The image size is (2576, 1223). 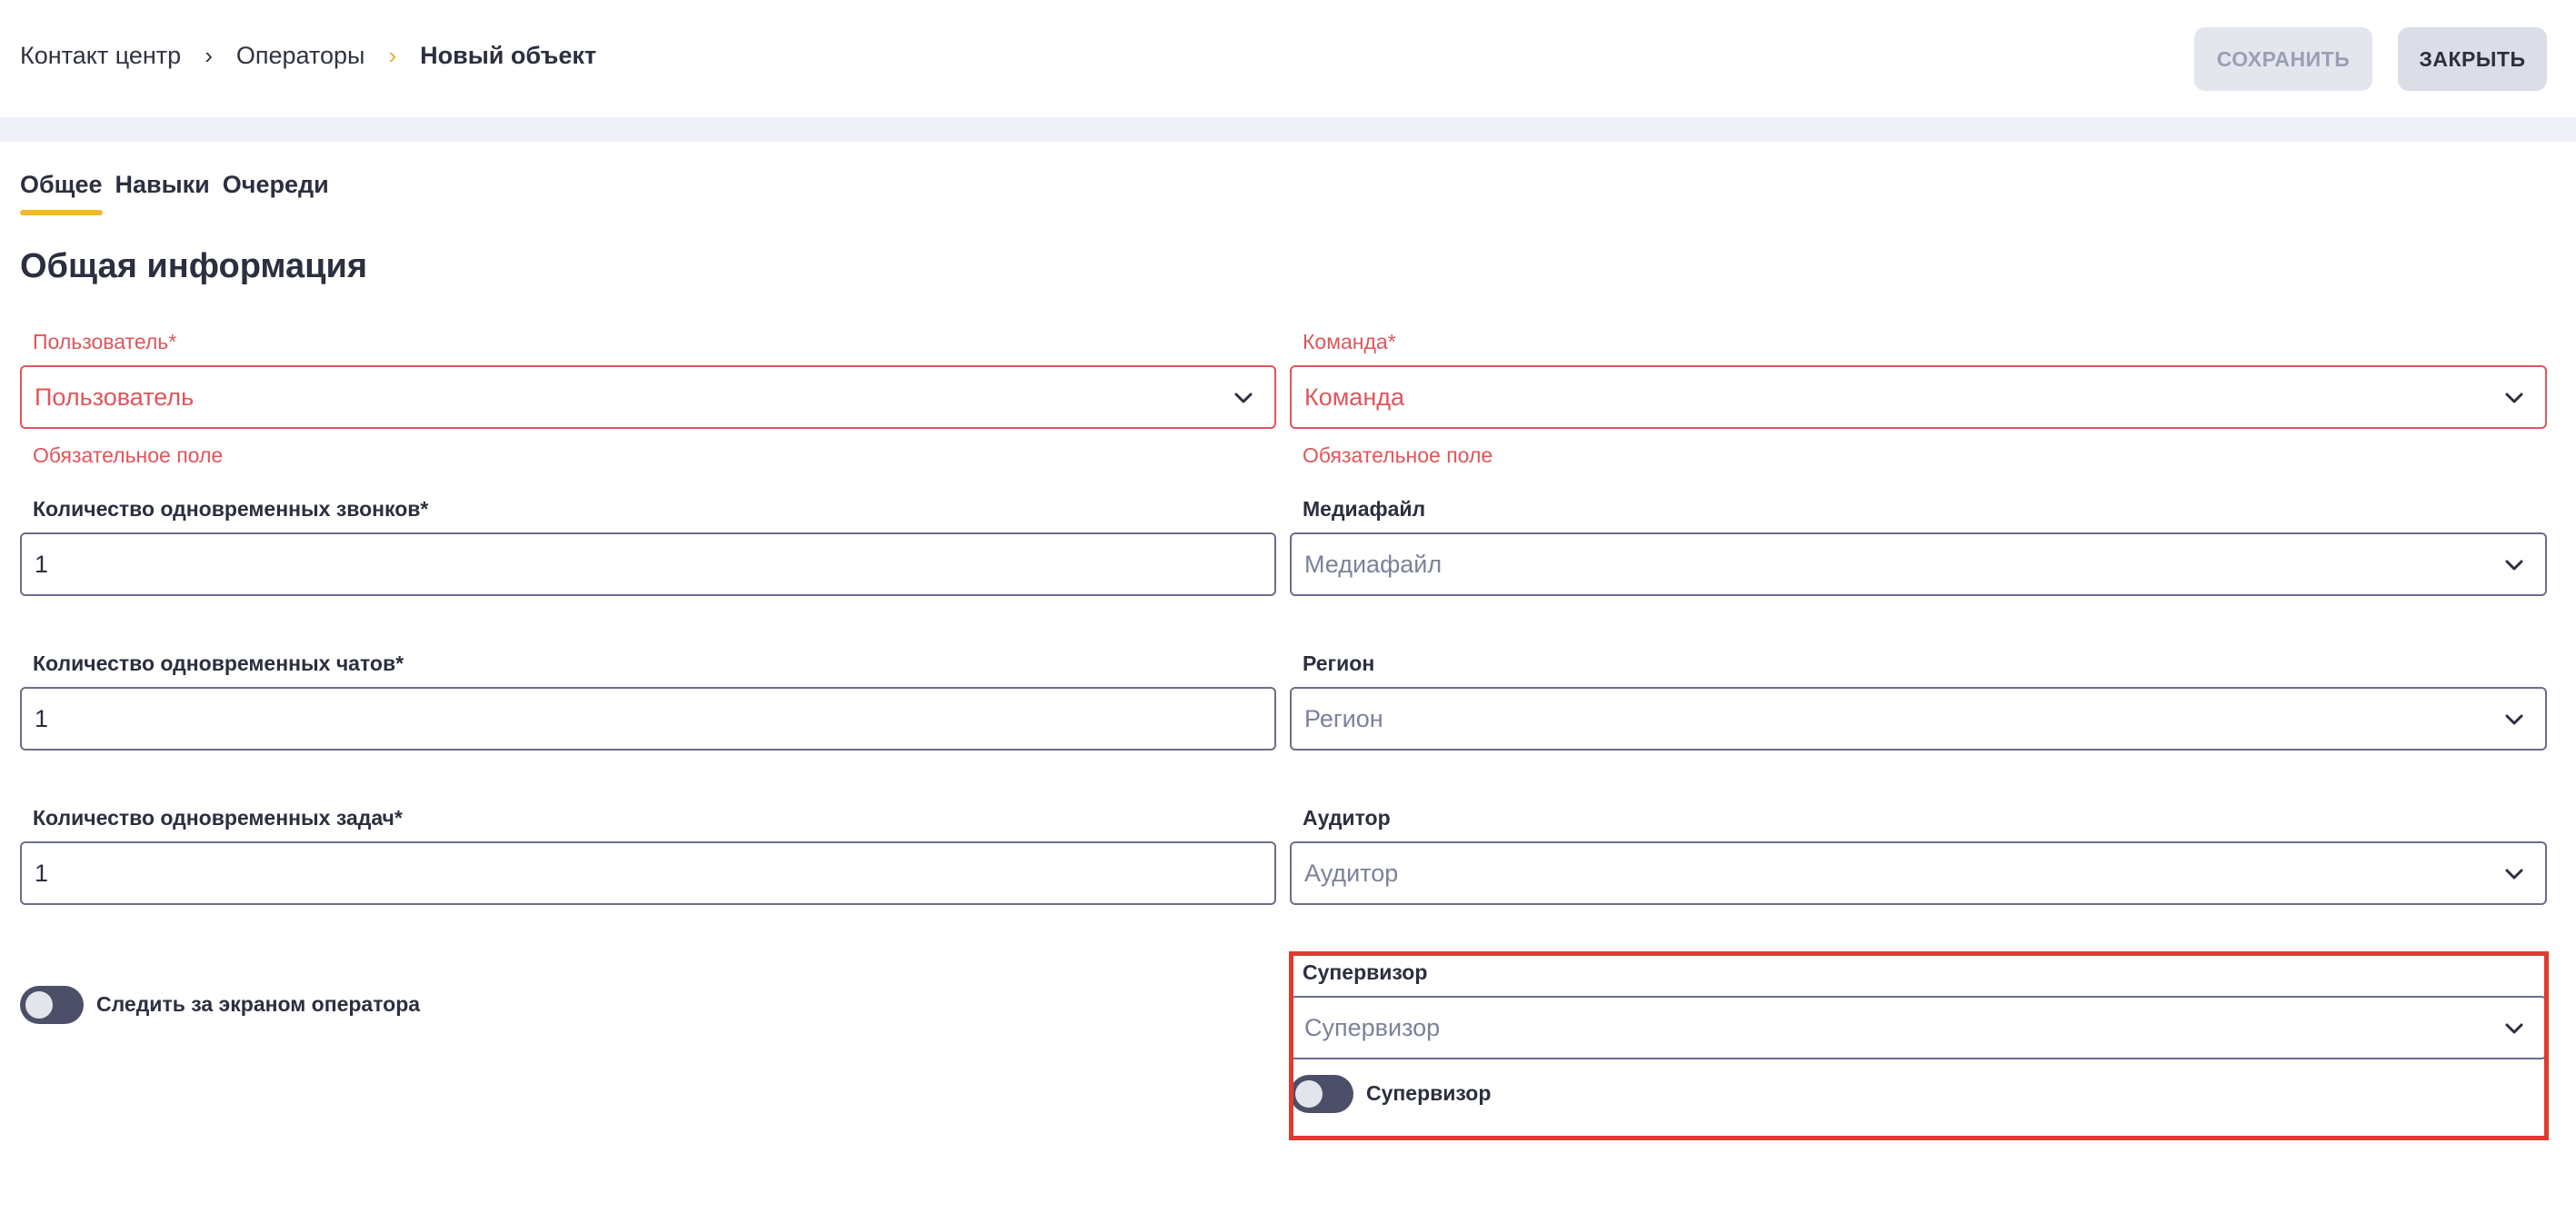 What do you see at coordinates (300, 56) in the screenshot?
I see `breadcrumb-section: Операторы` at bounding box center [300, 56].